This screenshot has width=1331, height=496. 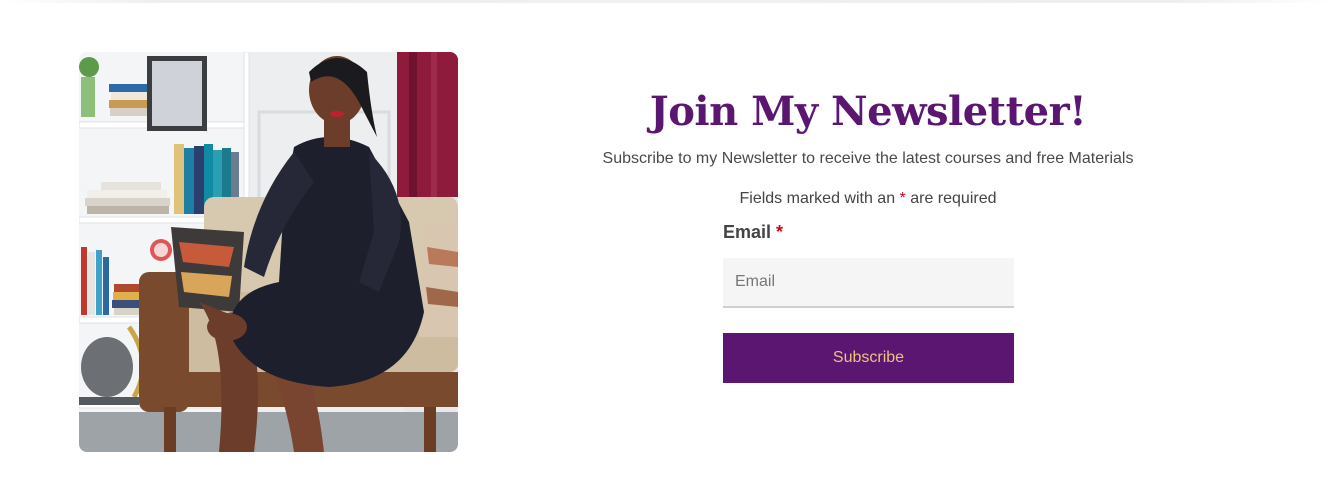 I want to click on newsletter-form: Email * Subscribe, so click(x=868, y=301).